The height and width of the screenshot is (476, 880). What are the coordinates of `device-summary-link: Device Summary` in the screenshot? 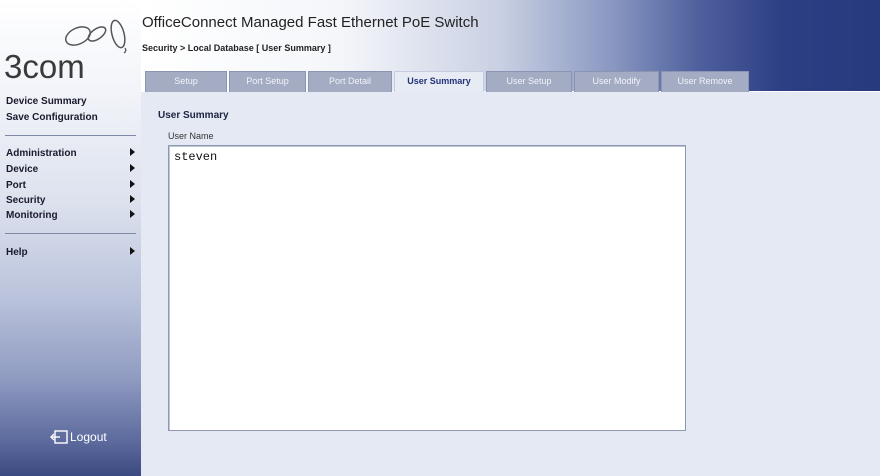 It's located at (46, 101).